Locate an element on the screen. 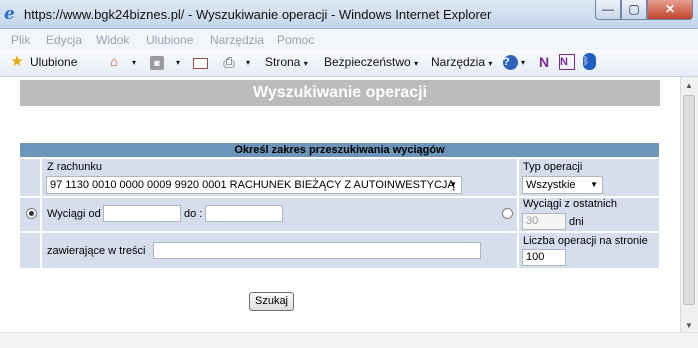  rss-dropdown-icon: ▾ is located at coordinates (178, 62).